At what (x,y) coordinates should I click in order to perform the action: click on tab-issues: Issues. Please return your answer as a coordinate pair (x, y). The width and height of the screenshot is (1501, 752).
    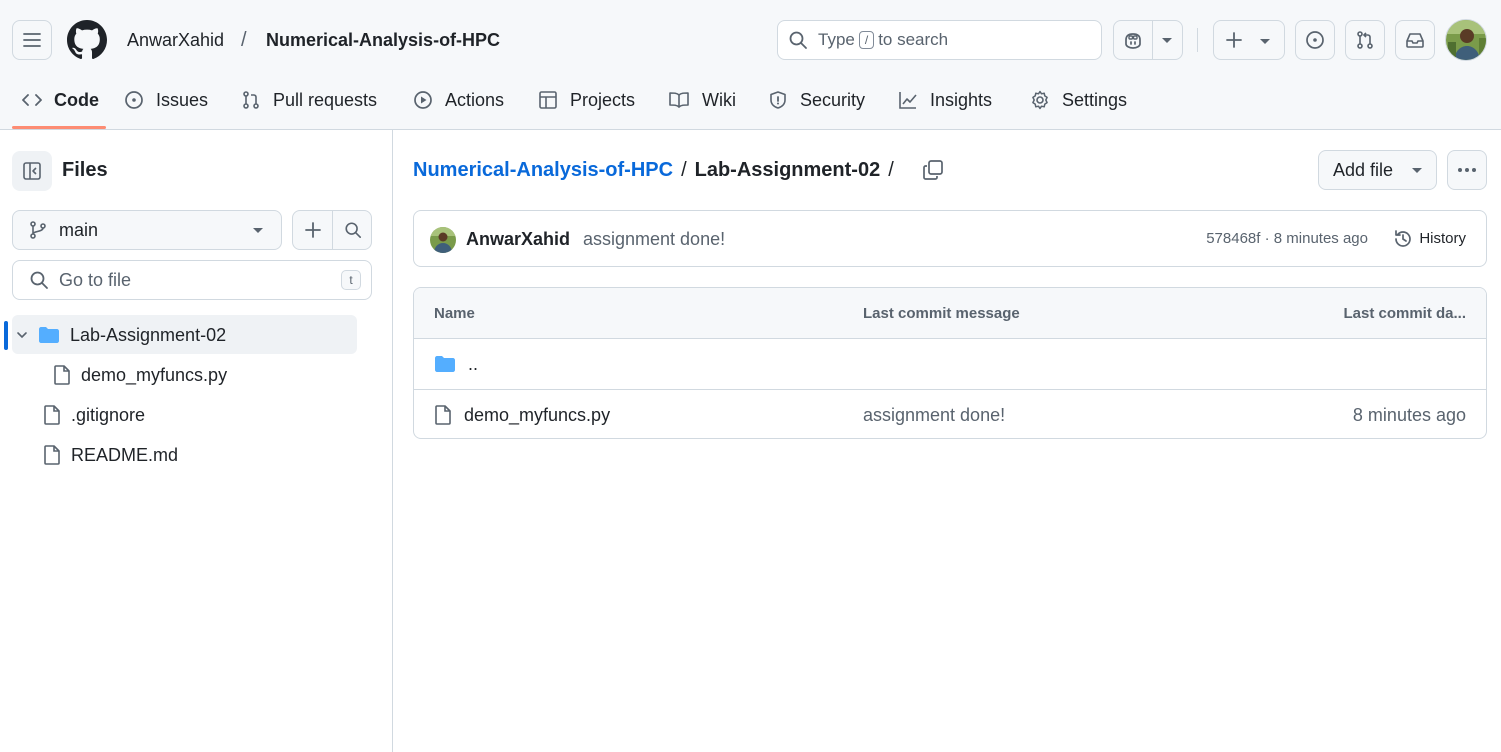
    Looking at the image, I should click on (166, 100).